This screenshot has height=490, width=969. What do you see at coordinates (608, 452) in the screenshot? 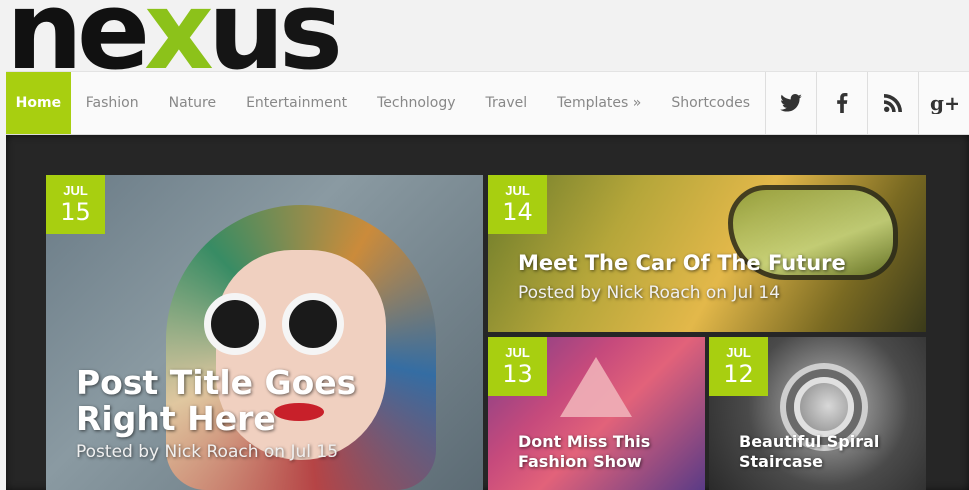
I see `post-title: Dont Miss This Fashion Show` at bounding box center [608, 452].